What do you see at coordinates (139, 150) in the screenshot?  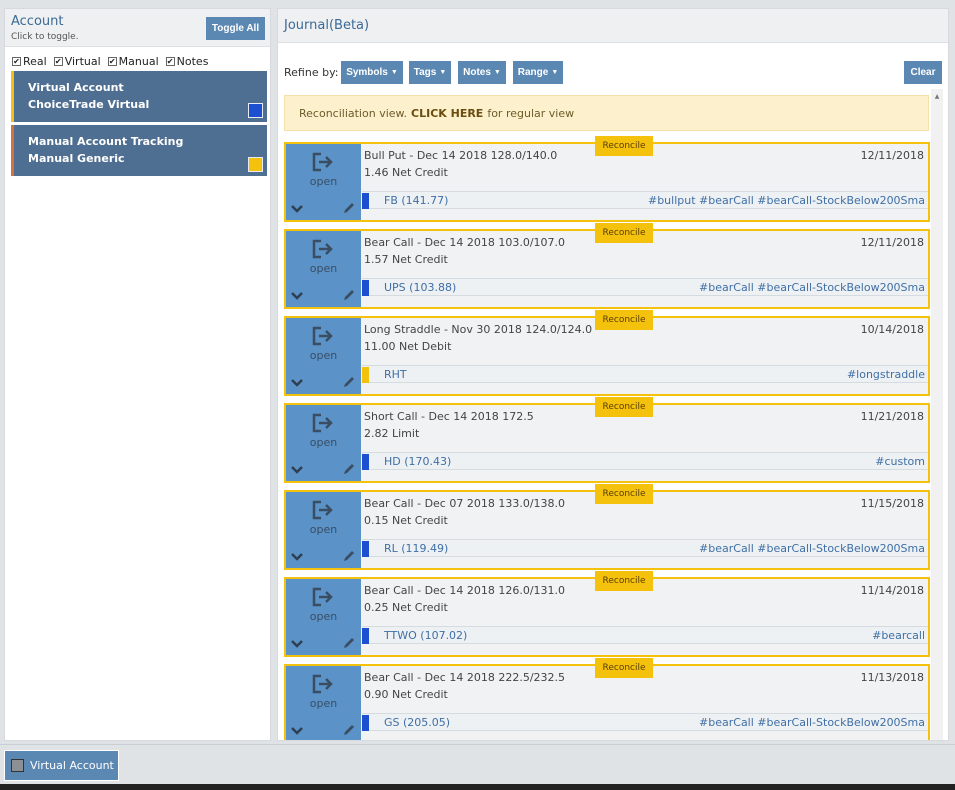 I see `account-card-manual: Manual Account Tracking Manual Generic` at bounding box center [139, 150].